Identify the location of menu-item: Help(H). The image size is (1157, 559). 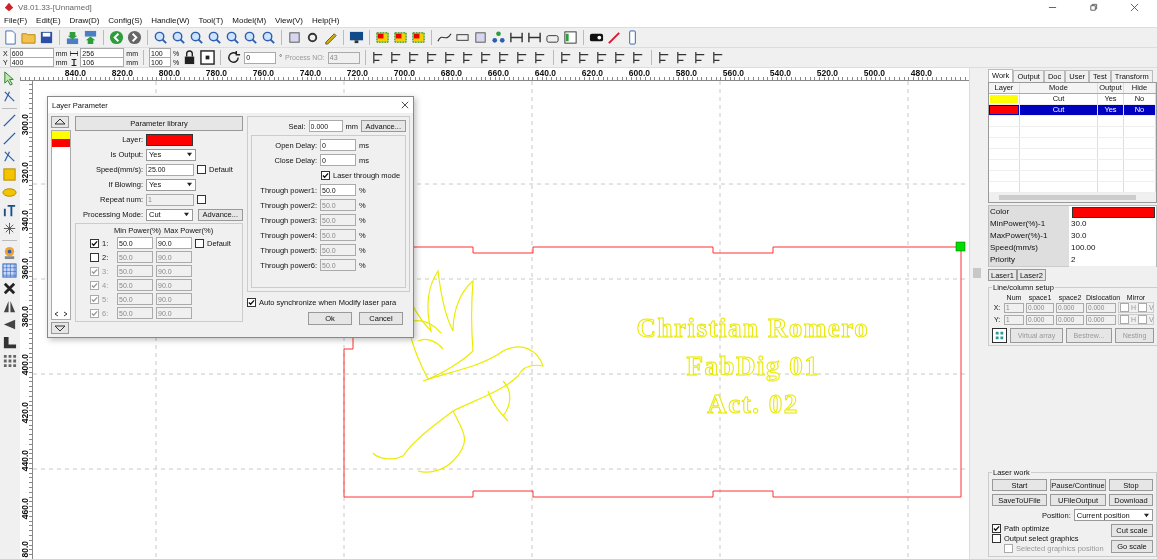
(325, 20).